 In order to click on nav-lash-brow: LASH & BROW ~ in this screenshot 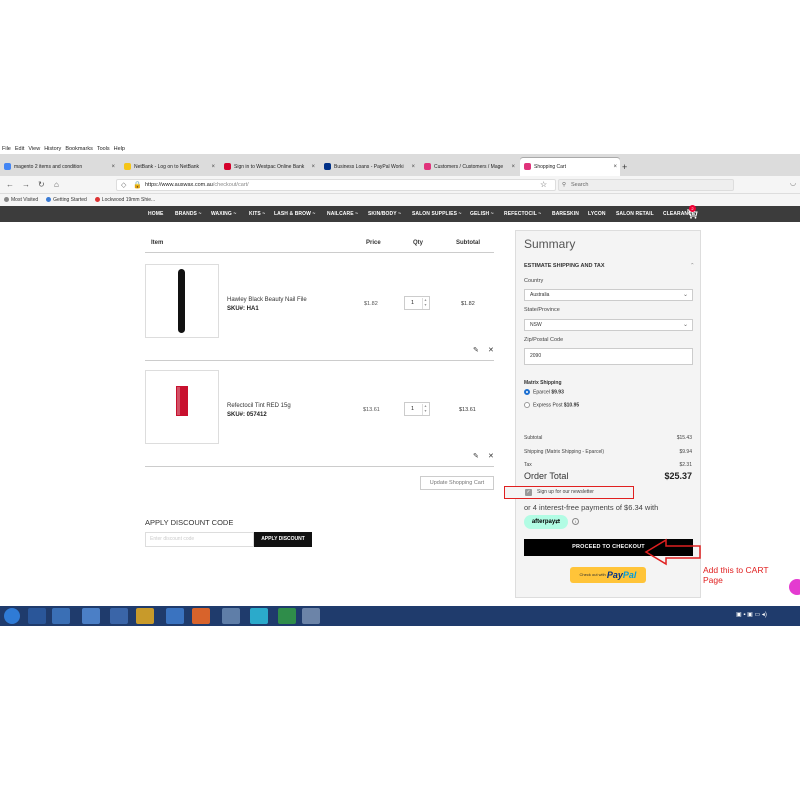, I will do `click(294, 214)`.